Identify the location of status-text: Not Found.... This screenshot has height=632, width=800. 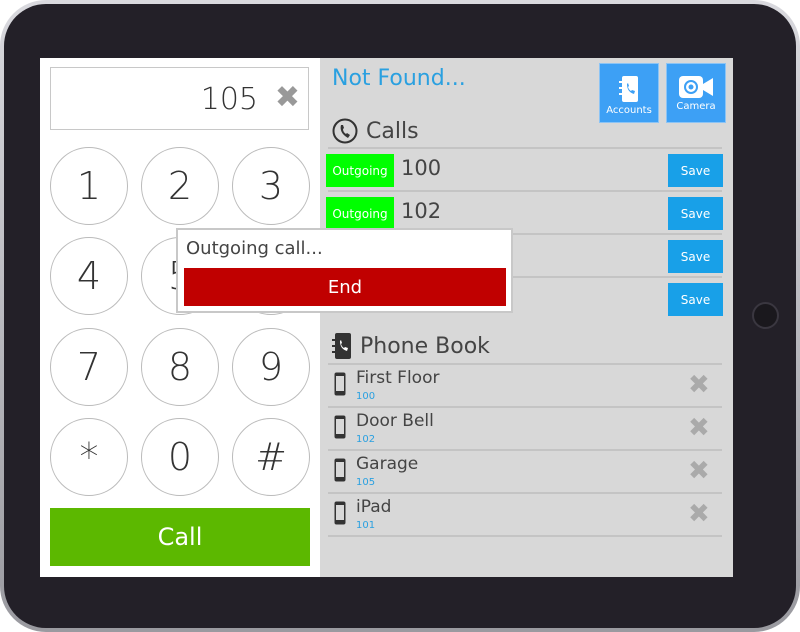
(399, 78).